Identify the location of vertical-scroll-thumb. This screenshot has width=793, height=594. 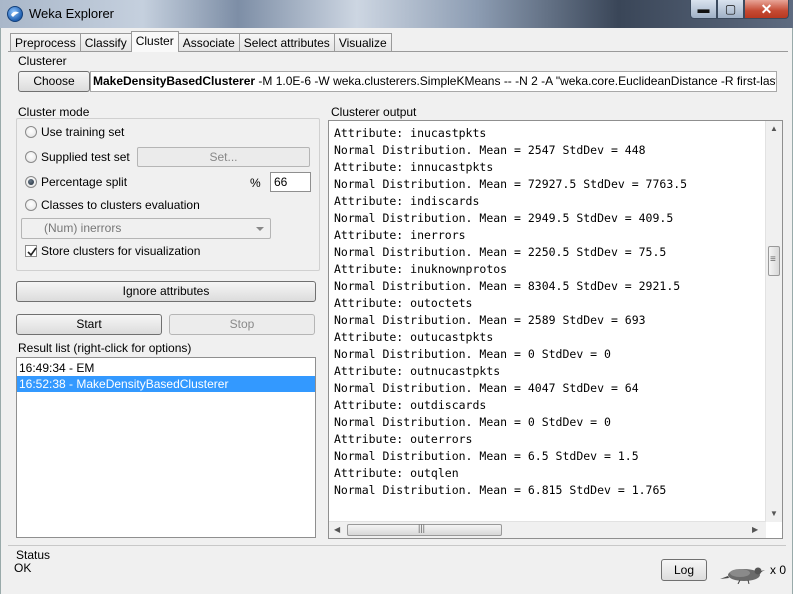
(774, 261).